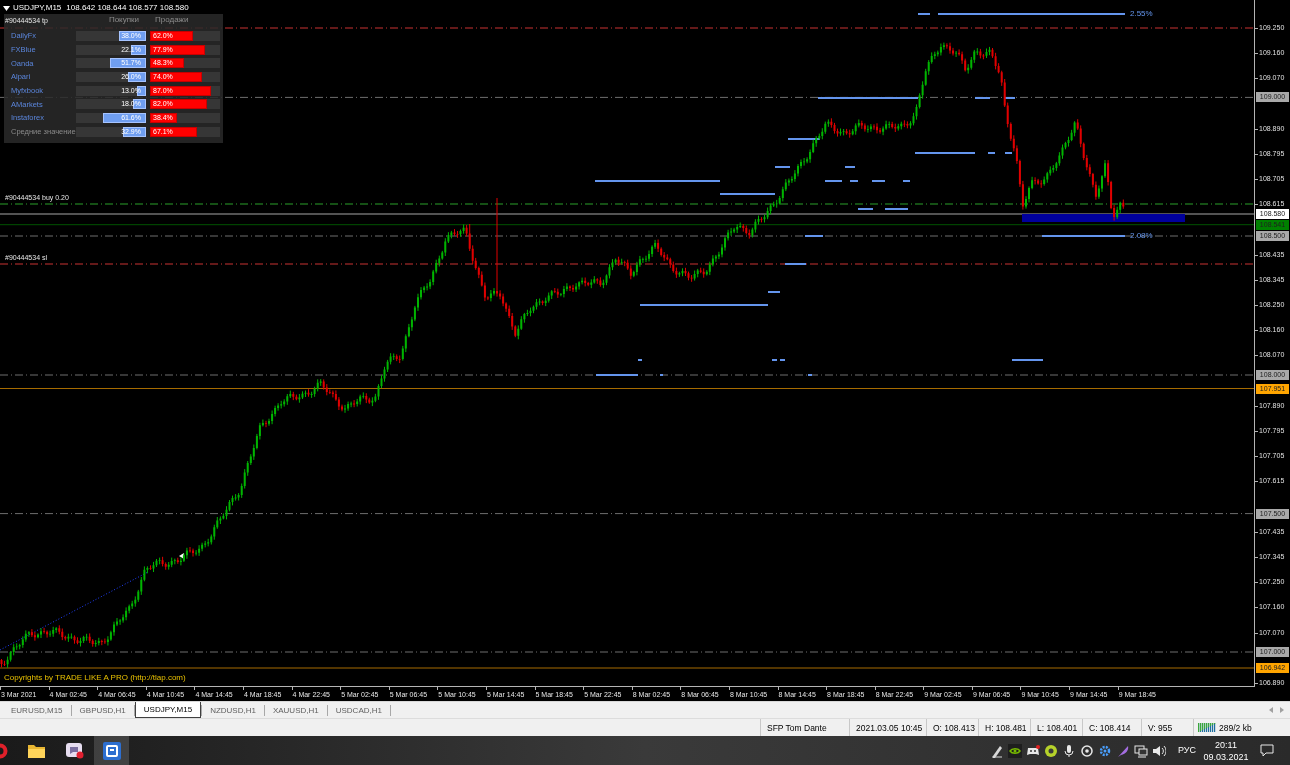  Describe the element at coordinates (123, 20) in the screenshot. I see `column-header: Покупки` at that location.